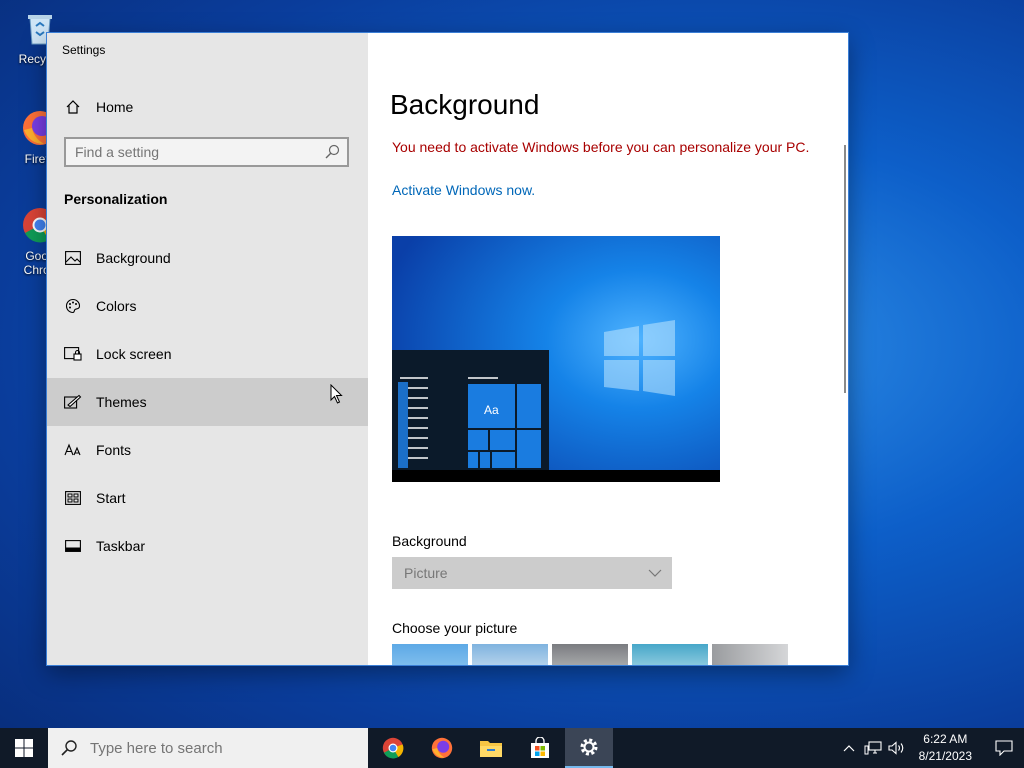 The image size is (1024, 768). What do you see at coordinates (215, 748) in the screenshot?
I see `taskbar-search-input` at bounding box center [215, 748].